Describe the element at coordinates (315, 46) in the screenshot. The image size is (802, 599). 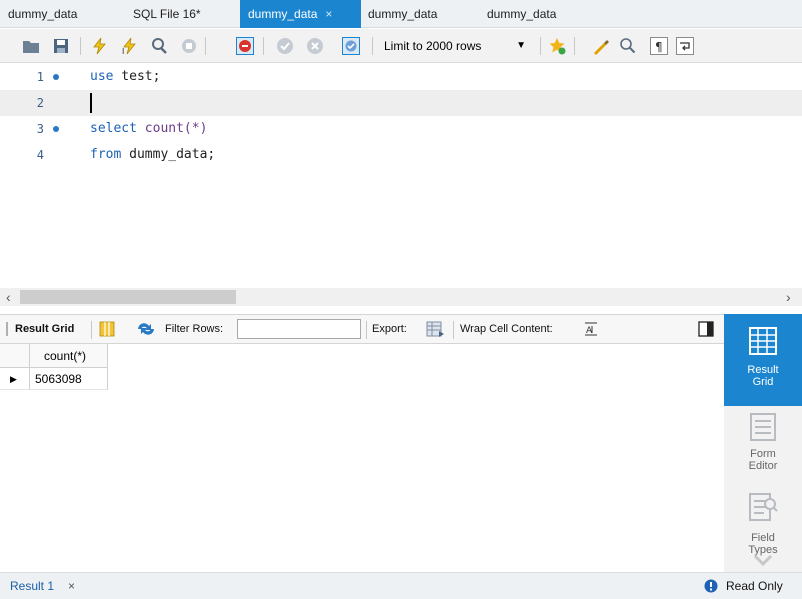
I see `rollback-icon` at that location.